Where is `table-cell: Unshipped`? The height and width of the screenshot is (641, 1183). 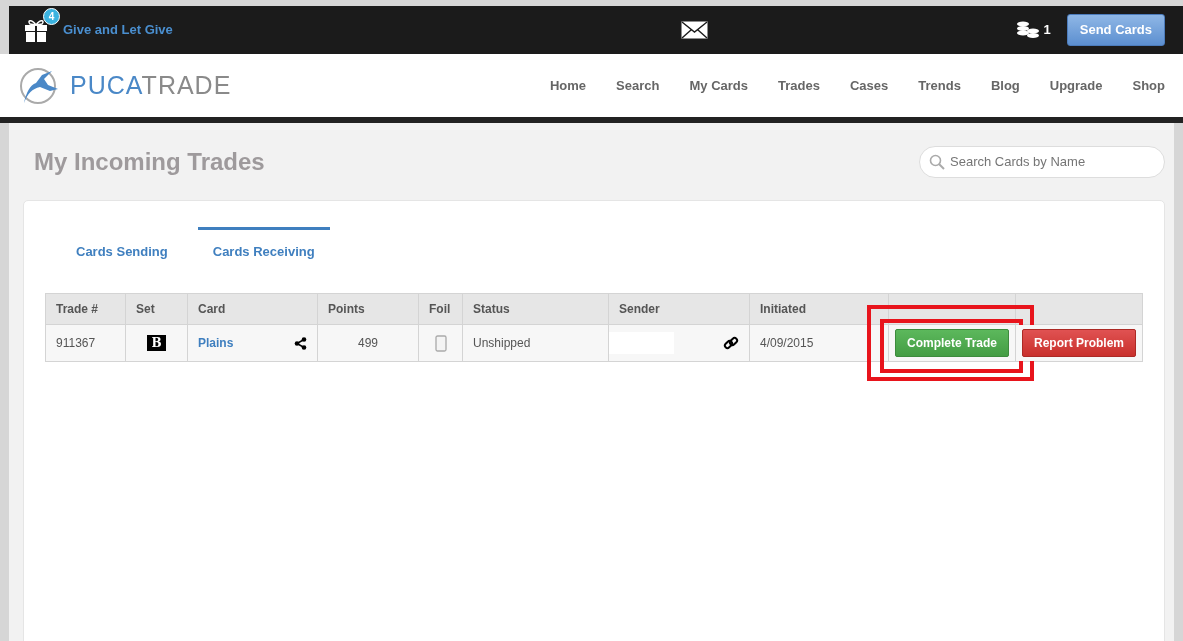
table-cell: Unshipped is located at coordinates (535, 343).